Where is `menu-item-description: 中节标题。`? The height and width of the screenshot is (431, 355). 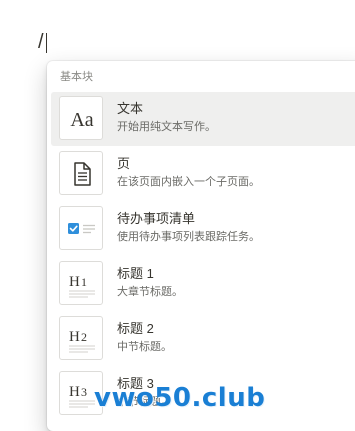
menu-item-description: 中节标题。 is located at coordinates (144, 347).